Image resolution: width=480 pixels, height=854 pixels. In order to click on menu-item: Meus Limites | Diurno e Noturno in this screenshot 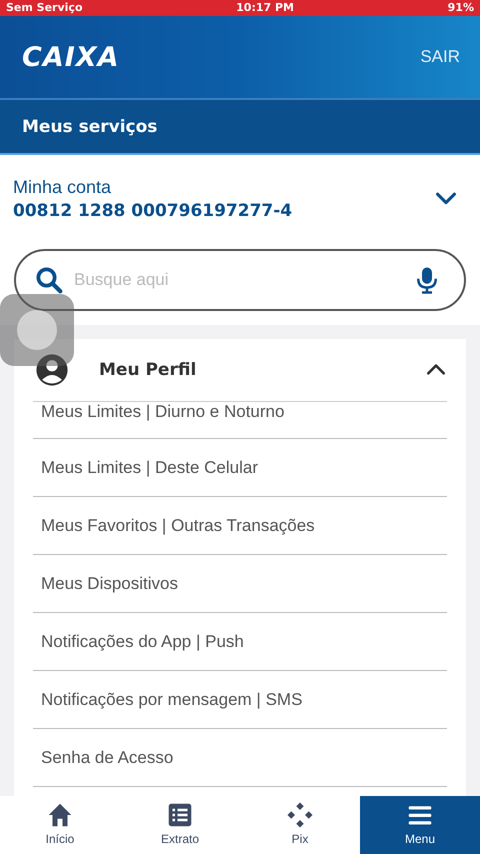, I will do `click(162, 412)`.